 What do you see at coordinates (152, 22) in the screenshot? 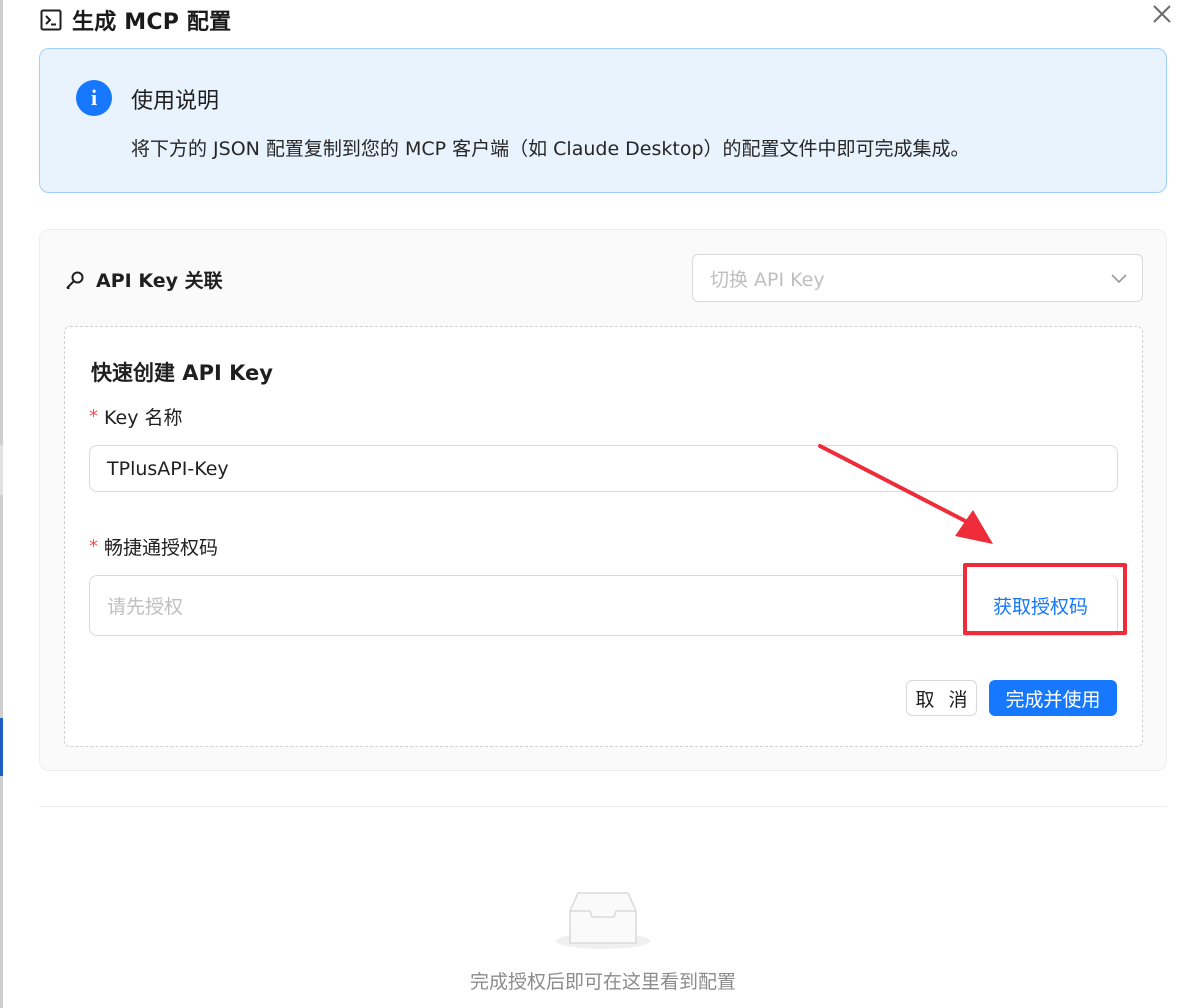
I see `dialog-title: 生成 MCP 配置` at bounding box center [152, 22].